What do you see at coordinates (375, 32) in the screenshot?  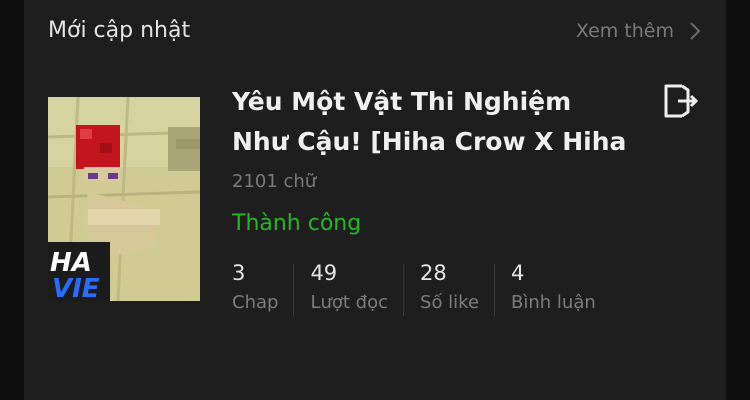 I see `section-header: Mới cập nhật Xem thêm` at bounding box center [375, 32].